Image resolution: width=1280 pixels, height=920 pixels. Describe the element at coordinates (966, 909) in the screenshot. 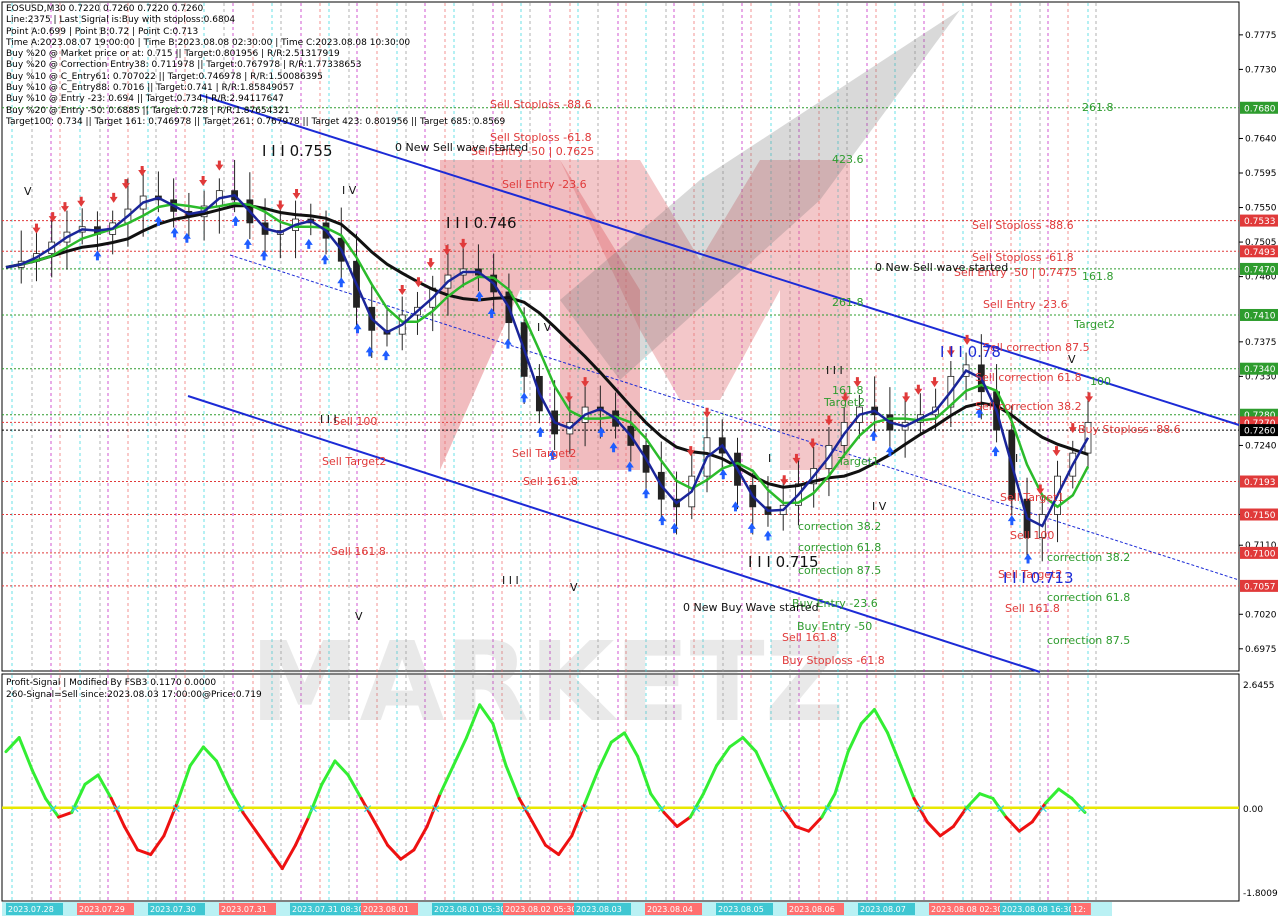

I see `time-label: 2023.08.08 02:30` at that location.